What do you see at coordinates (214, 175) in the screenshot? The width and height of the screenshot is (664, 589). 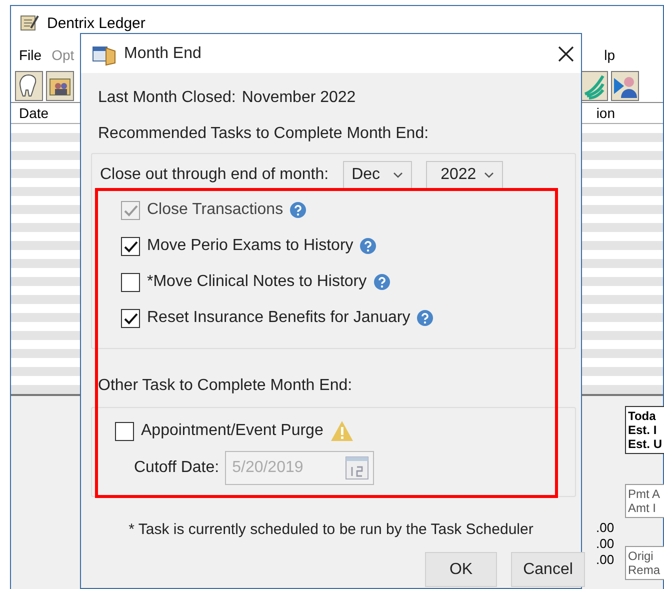 I see `close-out-label: Close out through end of month:` at bounding box center [214, 175].